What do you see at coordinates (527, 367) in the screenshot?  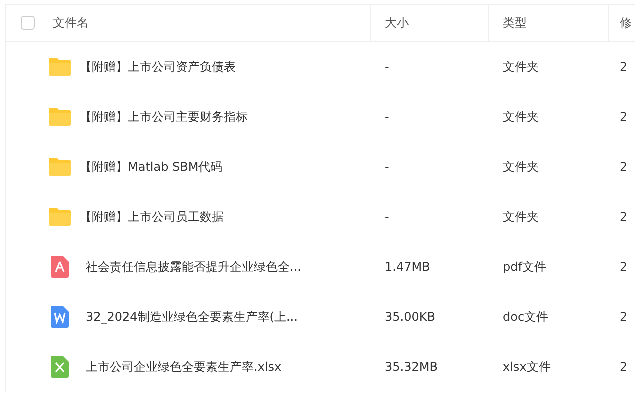 I see `file-type: xlsx文件` at bounding box center [527, 367].